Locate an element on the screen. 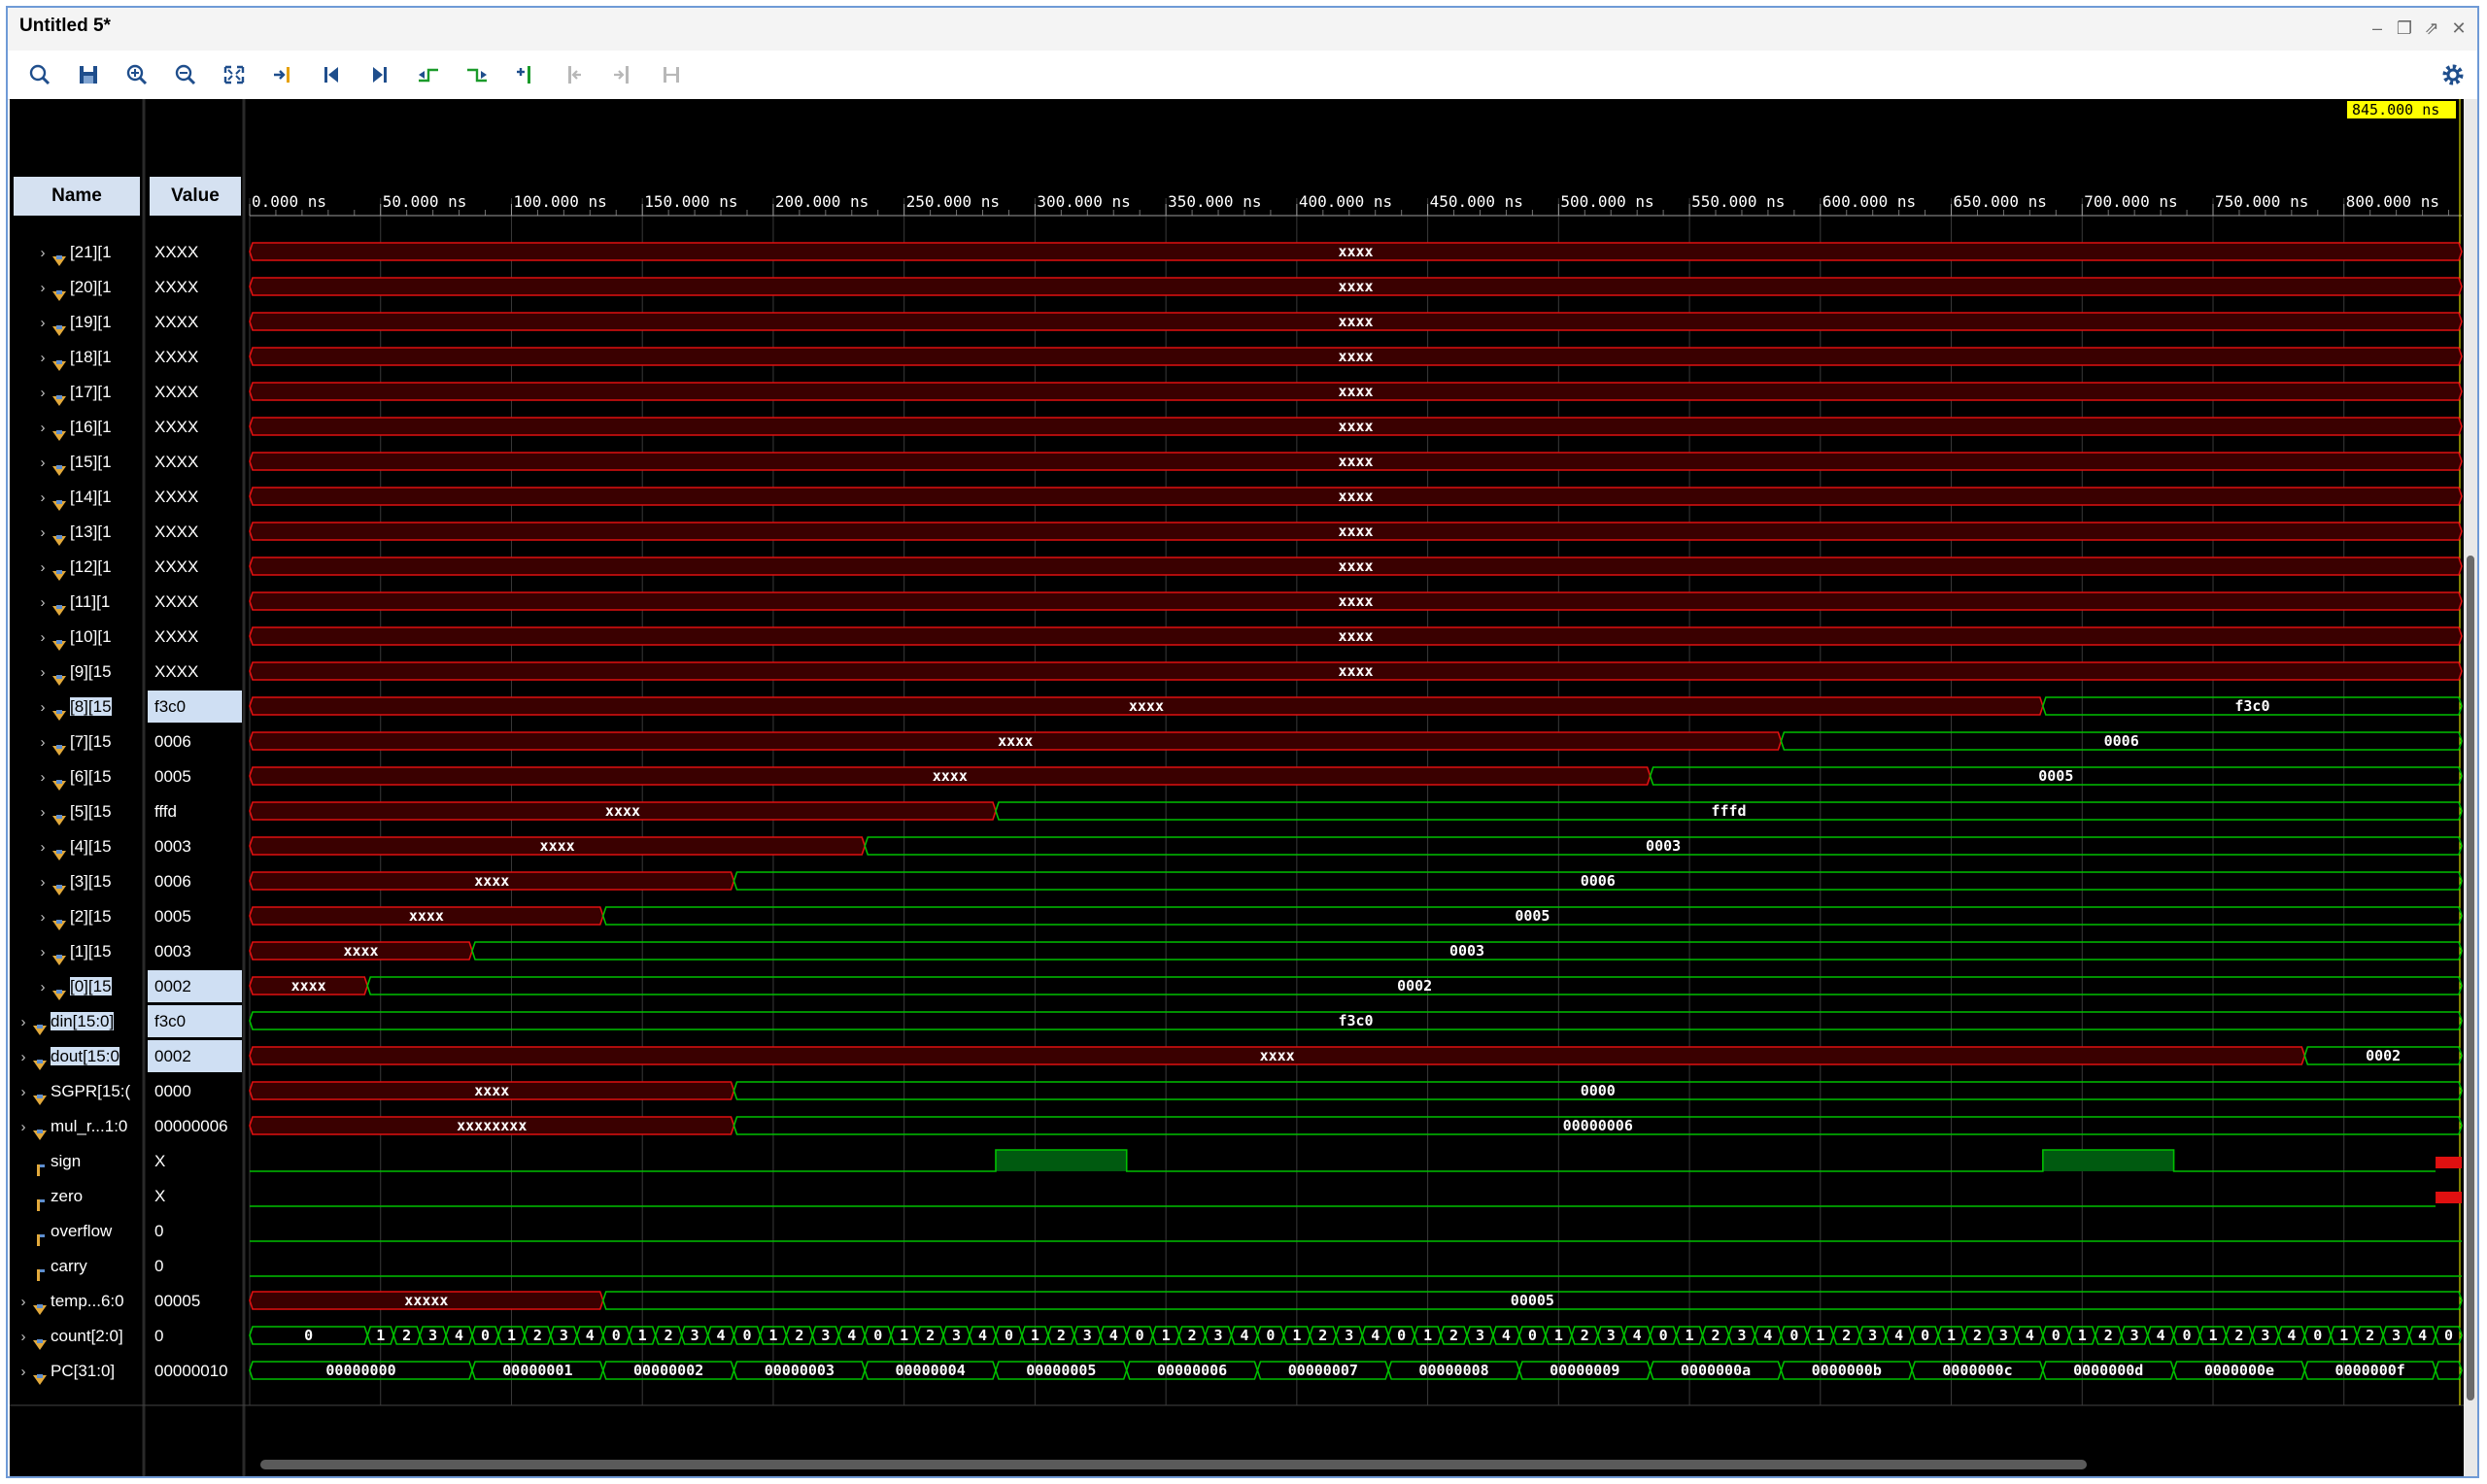 Image resolution: width=2487 pixels, height=1484 pixels. swap-cursors-icon is located at coordinates (671, 74).